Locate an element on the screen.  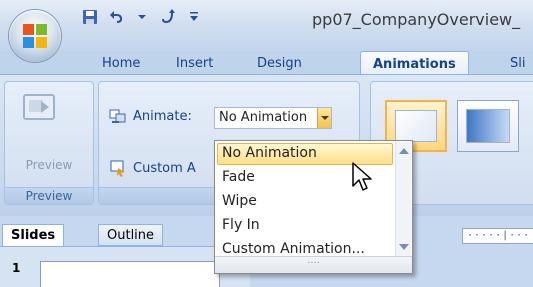
option-fly-in: Fly In is located at coordinates (305, 226).